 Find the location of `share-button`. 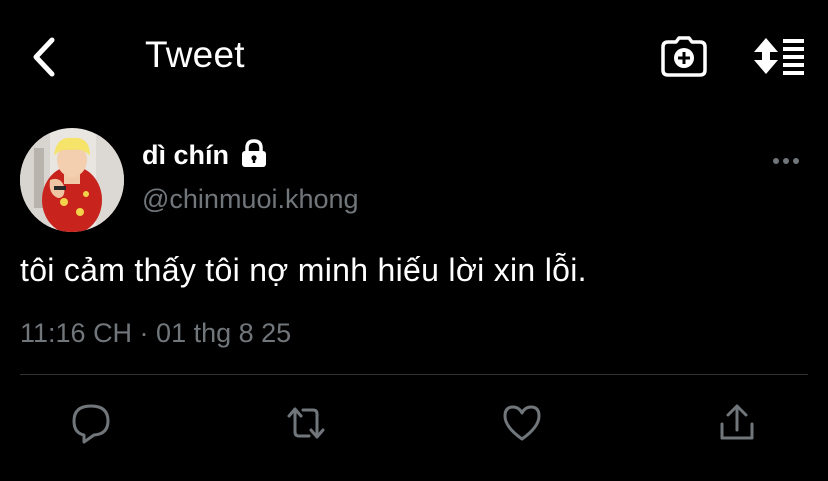

share-button is located at coordinates (737, 423).